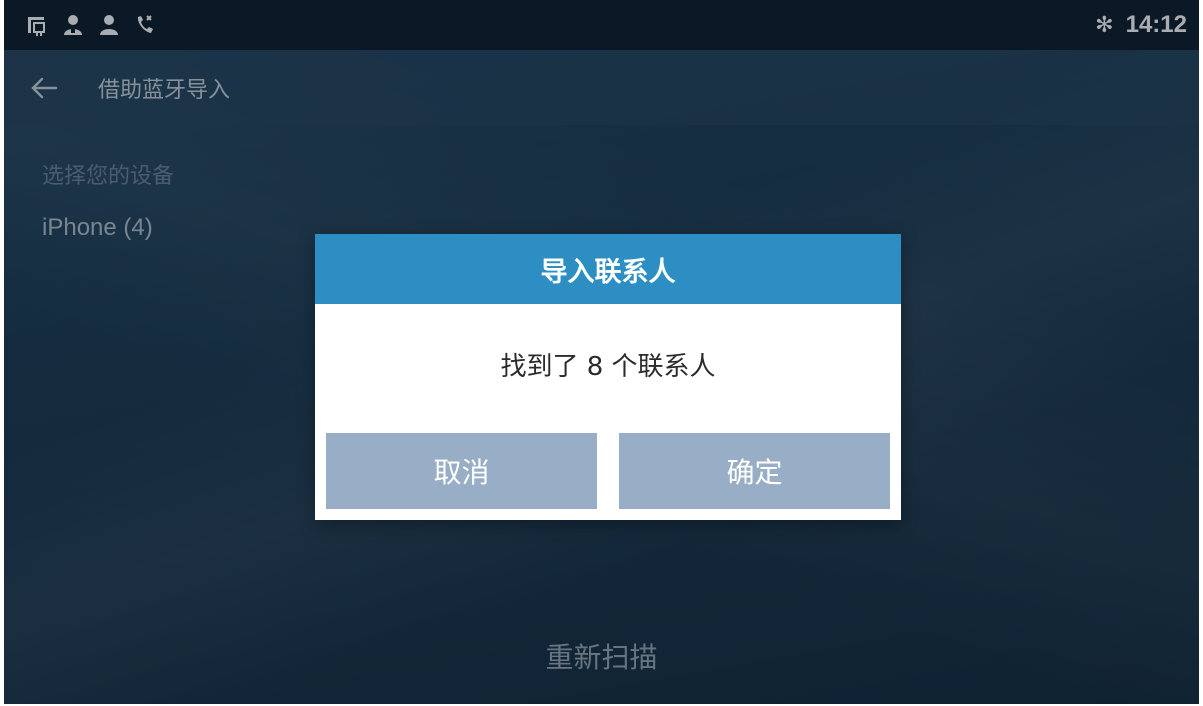 The height and width of the screenshot is (706, 1203). I want to click on dialog-buttons: 取消 确定, so click(608, 471).